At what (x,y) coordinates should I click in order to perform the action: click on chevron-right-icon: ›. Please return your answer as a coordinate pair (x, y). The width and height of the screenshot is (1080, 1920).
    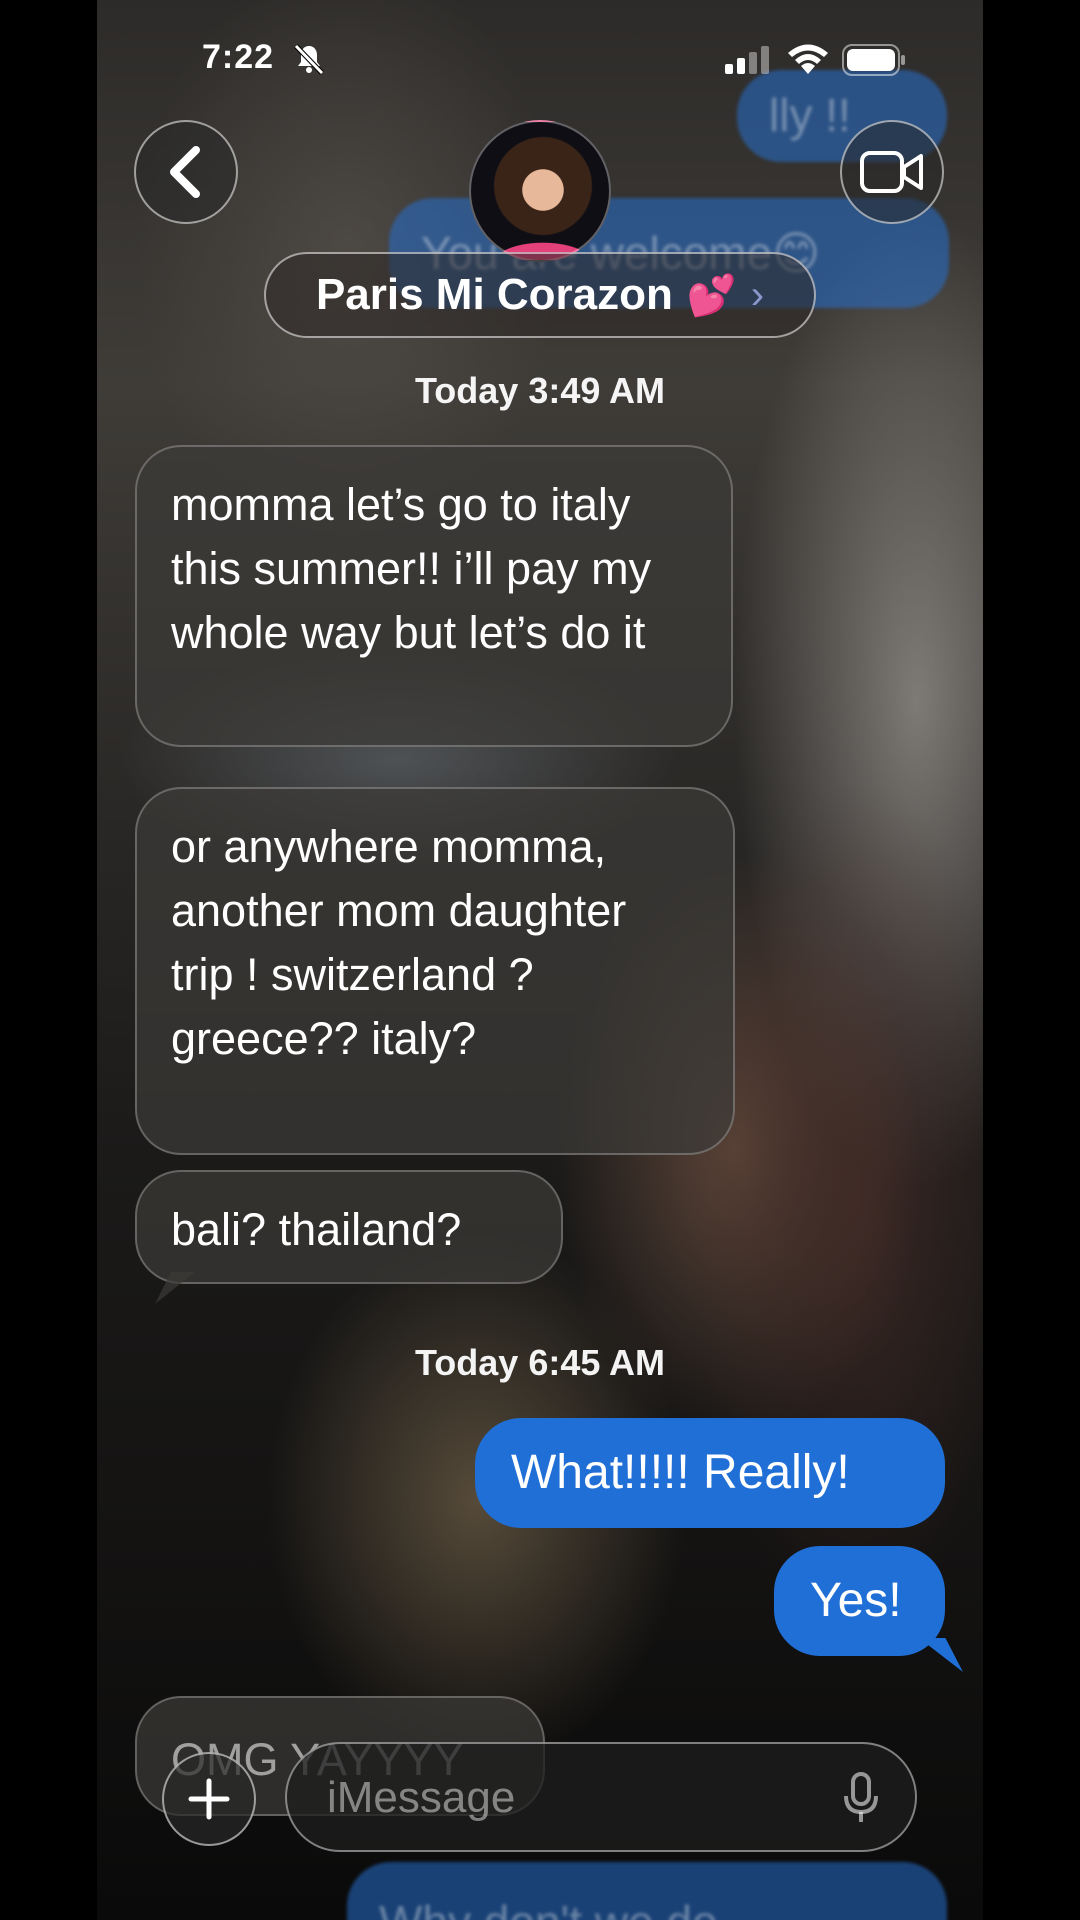
    Looking at the image, I should click on (757, 294).